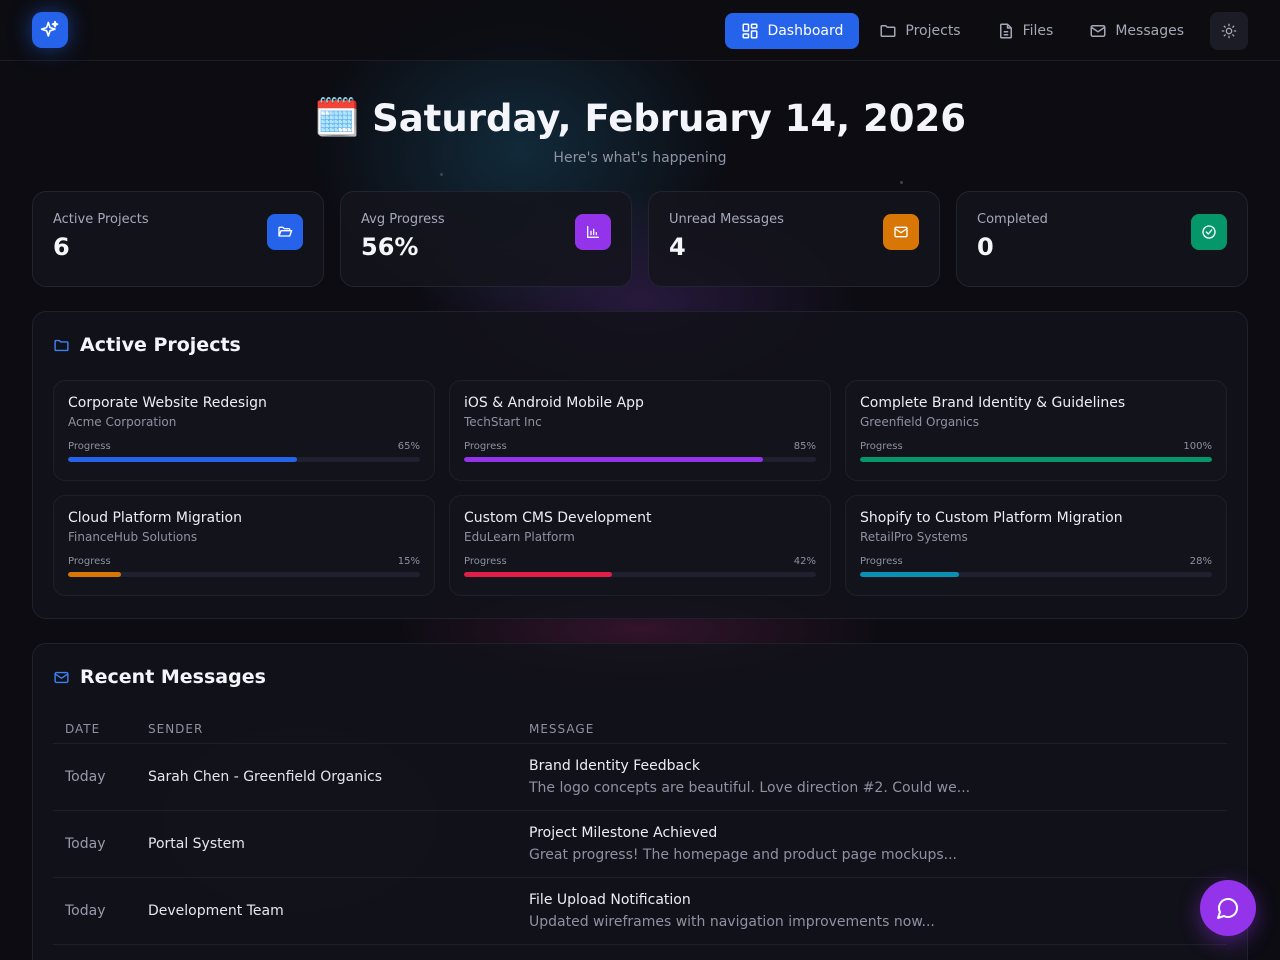  What do you see at coordinates (558, 518) in the screenshot?
I see `project-name: Custom CMS Development` at bounding box center [558, 518].